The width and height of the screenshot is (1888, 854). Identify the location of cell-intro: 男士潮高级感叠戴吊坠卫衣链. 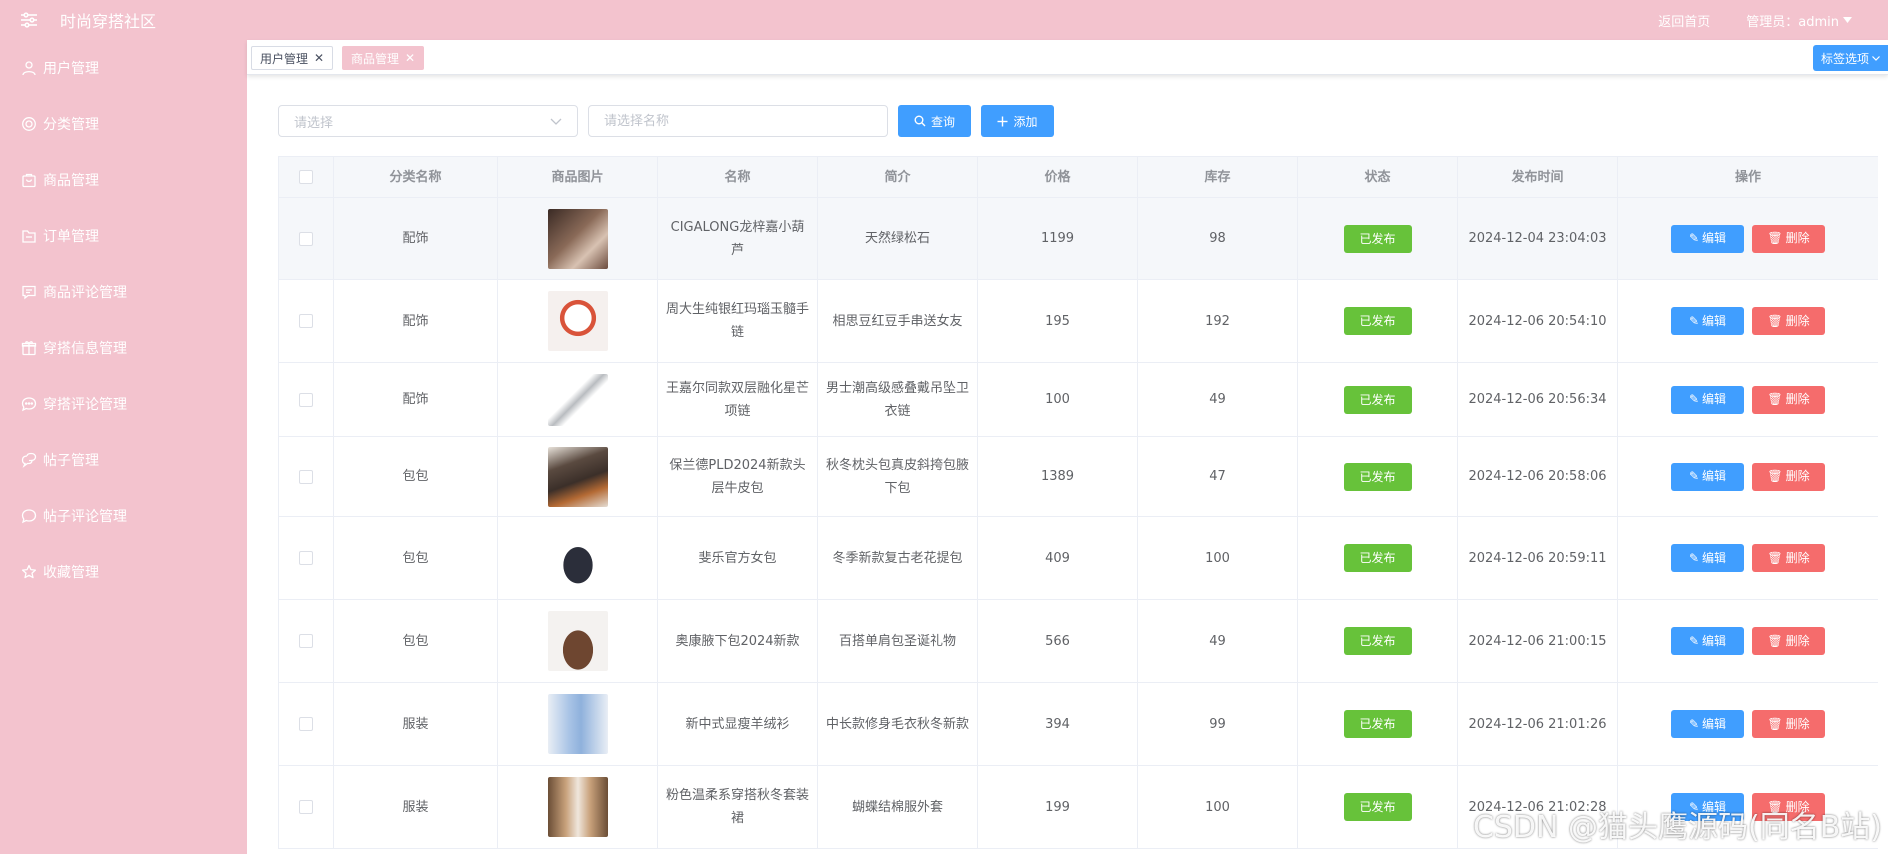
(897, 399).